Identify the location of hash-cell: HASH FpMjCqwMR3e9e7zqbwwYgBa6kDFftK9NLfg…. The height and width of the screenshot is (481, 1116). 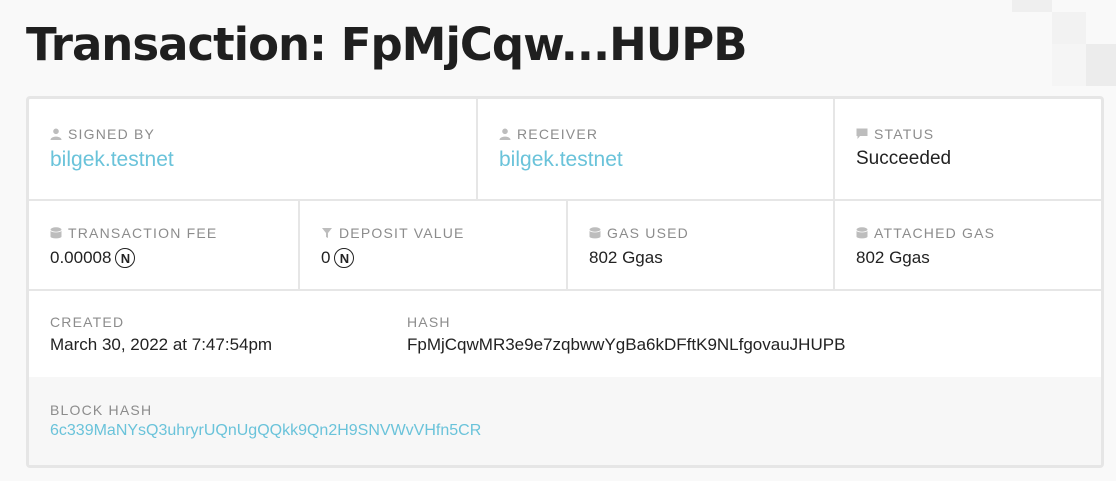
(743, 333).